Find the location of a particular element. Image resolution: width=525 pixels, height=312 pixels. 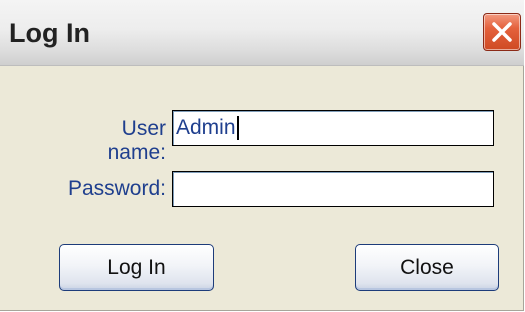

close-icon is located at coordinates (502, 32).